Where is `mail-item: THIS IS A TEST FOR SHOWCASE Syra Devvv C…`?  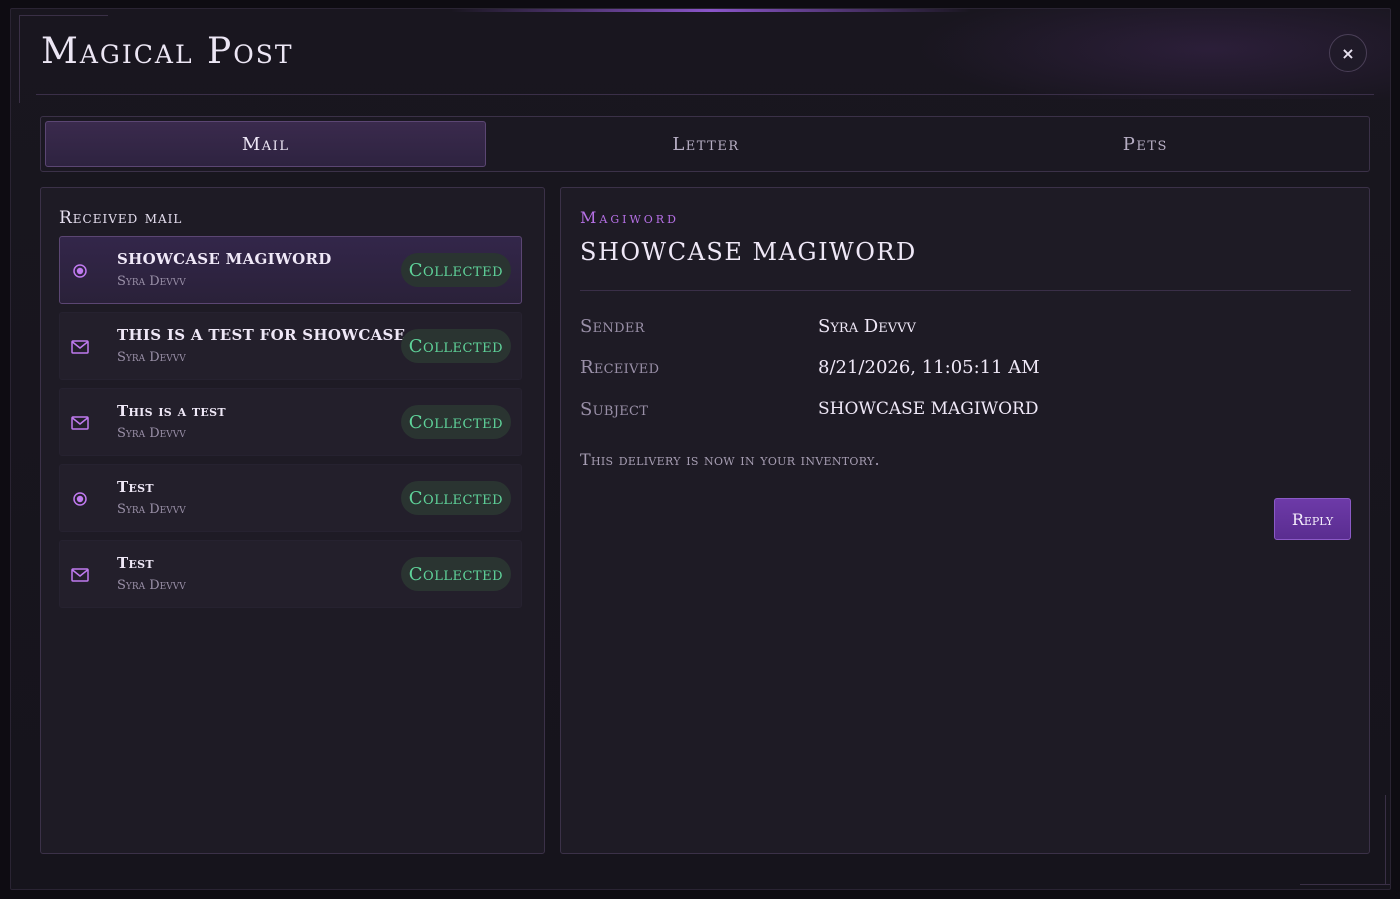
mail-item: THIS IS A TEST FOR SHOWCASE Syra Devvv C… is located at coordinates (290, 346).